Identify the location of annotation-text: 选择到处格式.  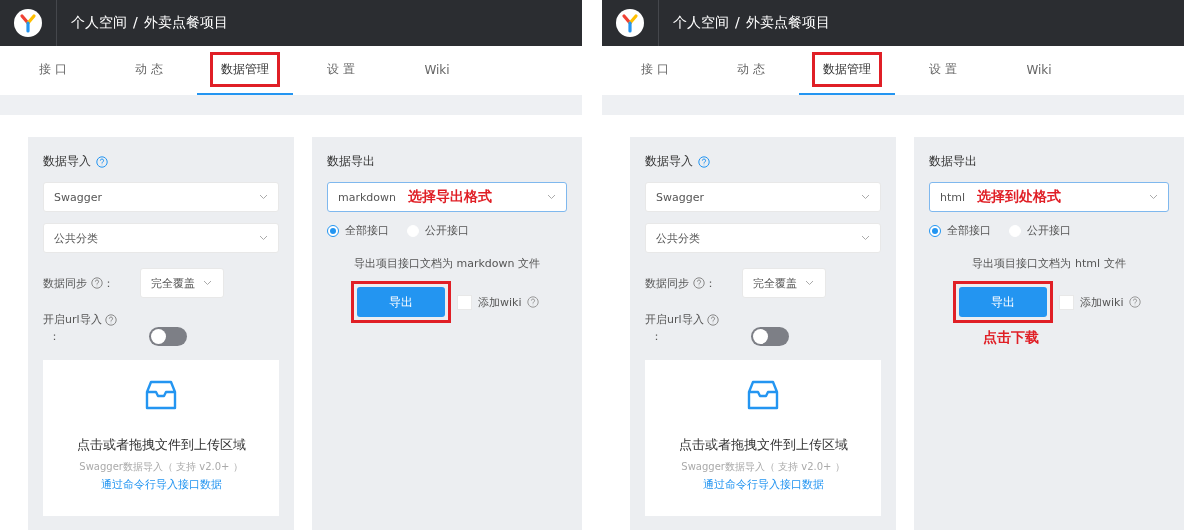
(1019, 197).